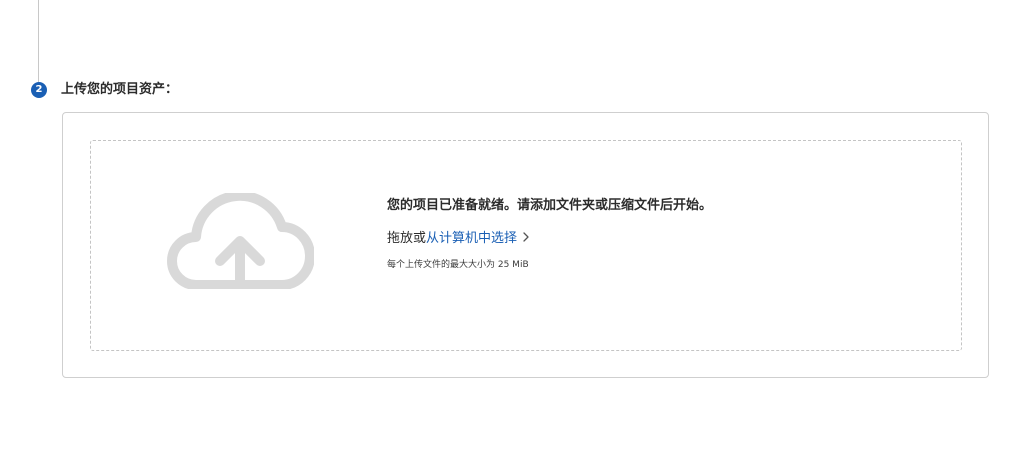 Image resolution: width=1024 pixels, height=453 pixels. Describe the element at coordinates (458, 265) in the screenshot. I see `upload-size-limit: 每个上传文件的最大大小为 25 MiB` at that location.